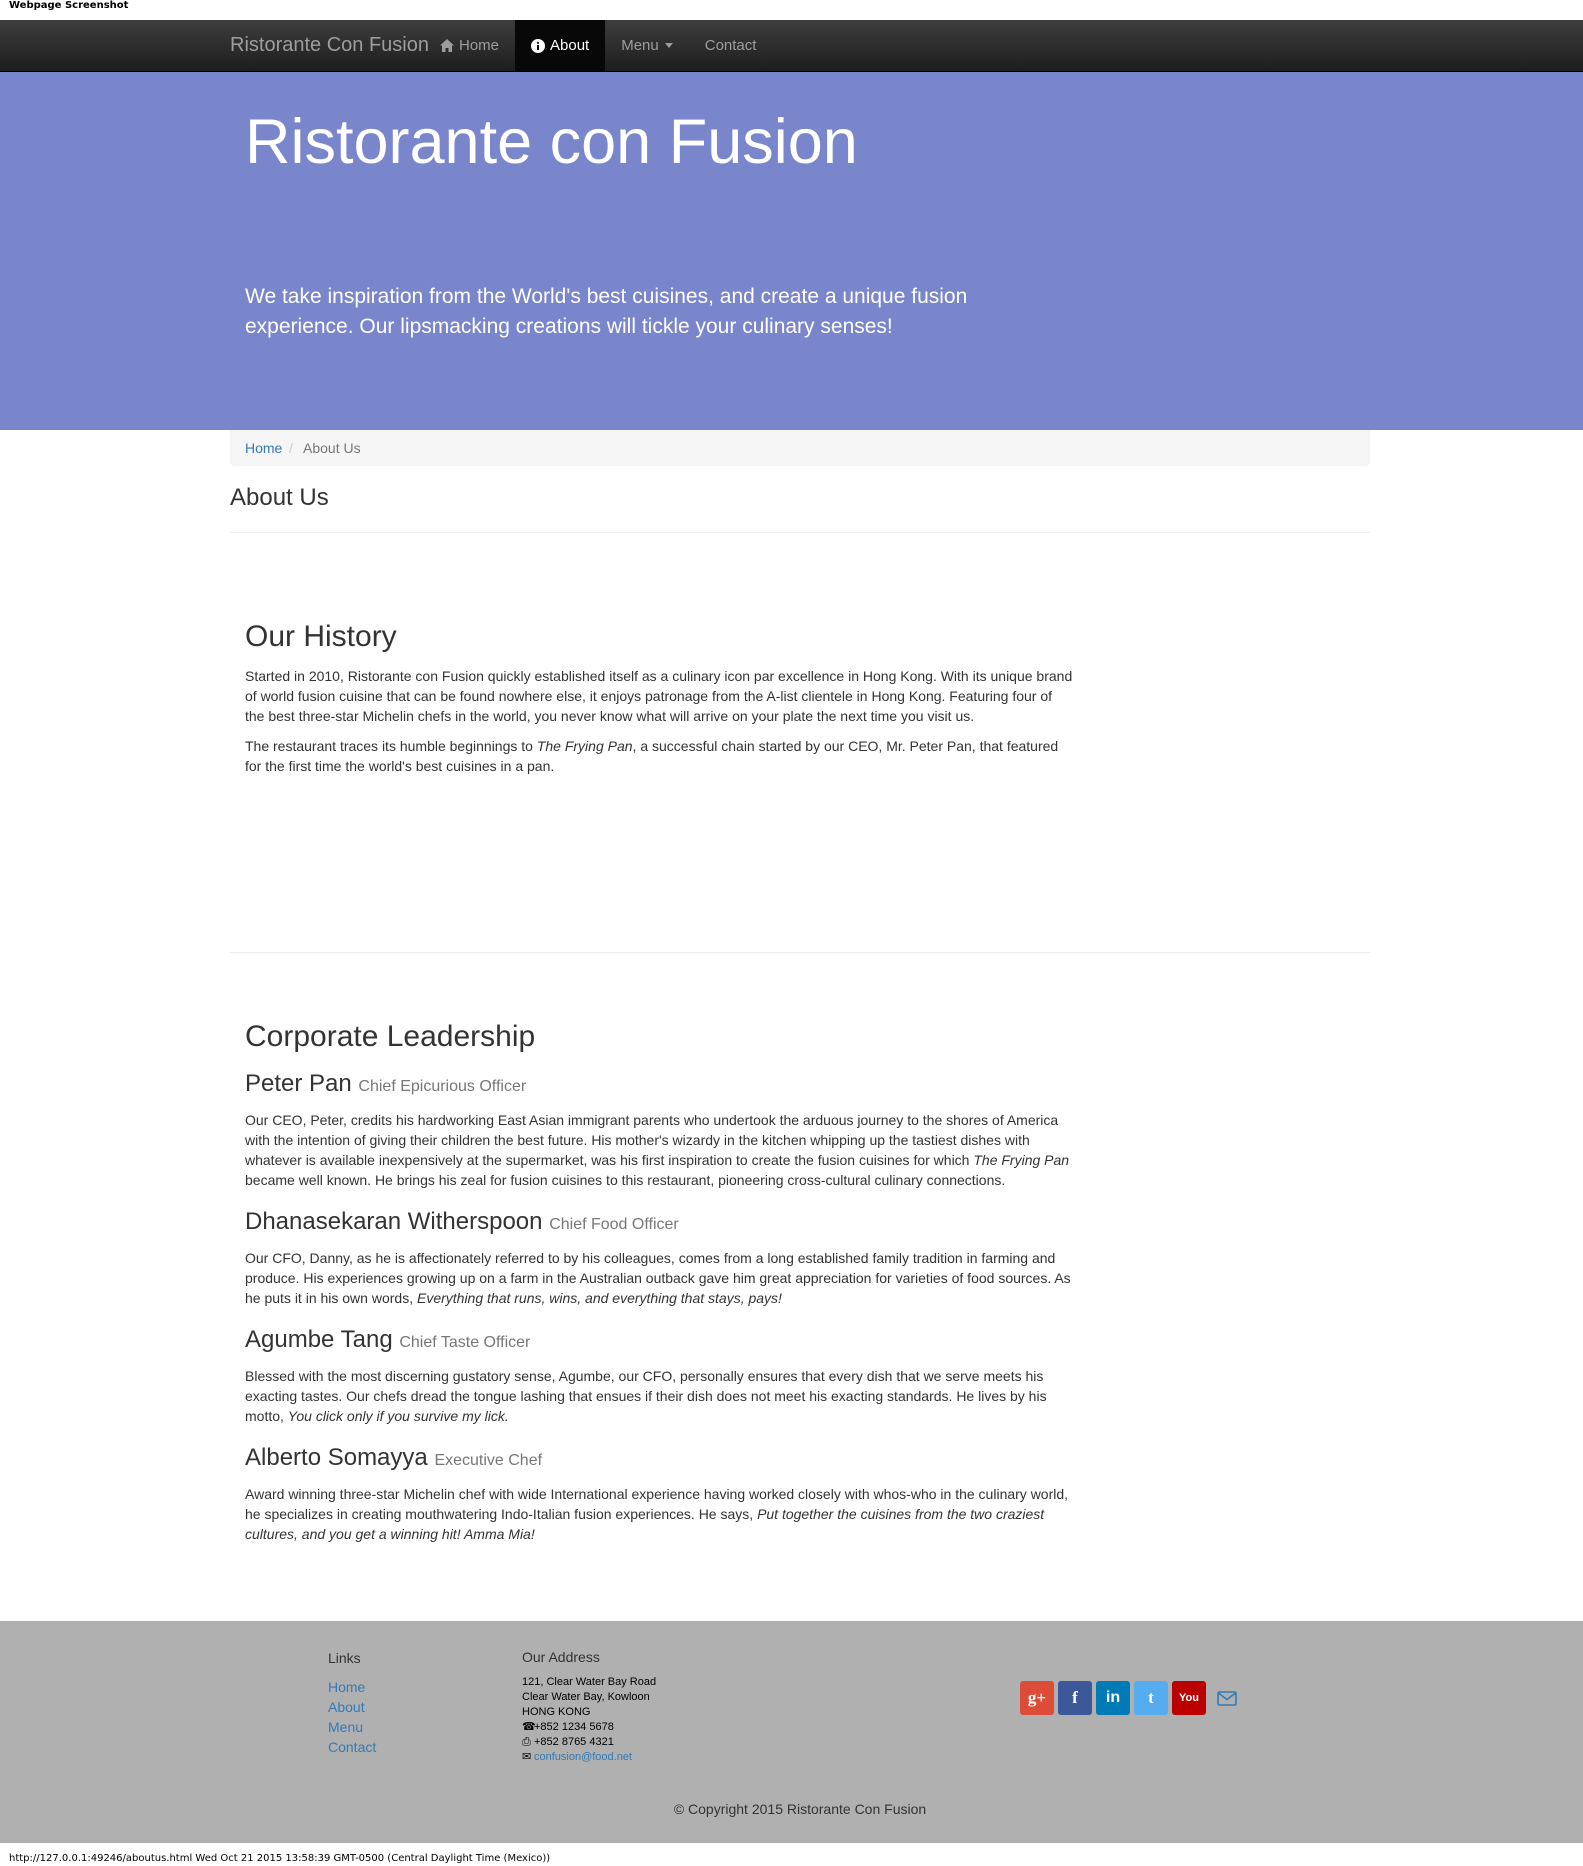 The height and width of the screenshot is (1866, 1583). What do you see at coordinates (442, 1086) in the screenshot?
I see `leader-role: Chief Epicurious Officer` at bounding box center [442, 1086].